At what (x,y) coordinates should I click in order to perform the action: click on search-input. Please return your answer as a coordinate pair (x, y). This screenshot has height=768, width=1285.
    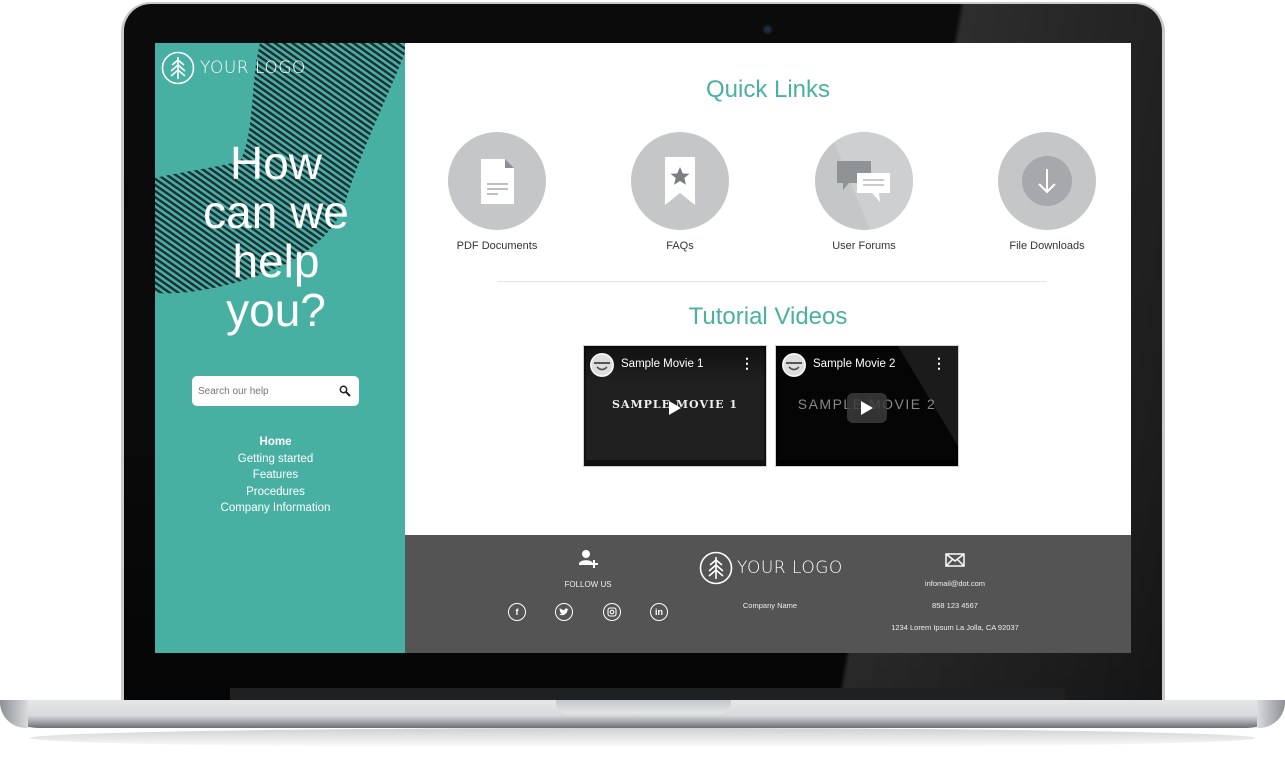
    Looking at the image, I should click on (263, 391).